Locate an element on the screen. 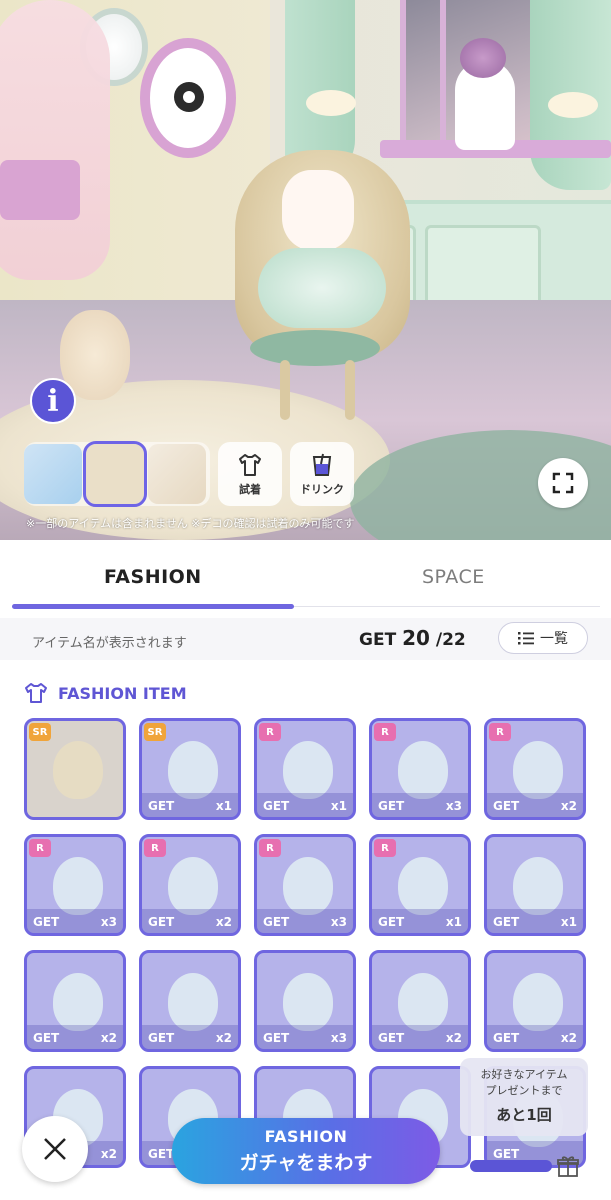 The width and height of the screenshot is (611, 1200). close-button is located at coordinates (55, 1149).